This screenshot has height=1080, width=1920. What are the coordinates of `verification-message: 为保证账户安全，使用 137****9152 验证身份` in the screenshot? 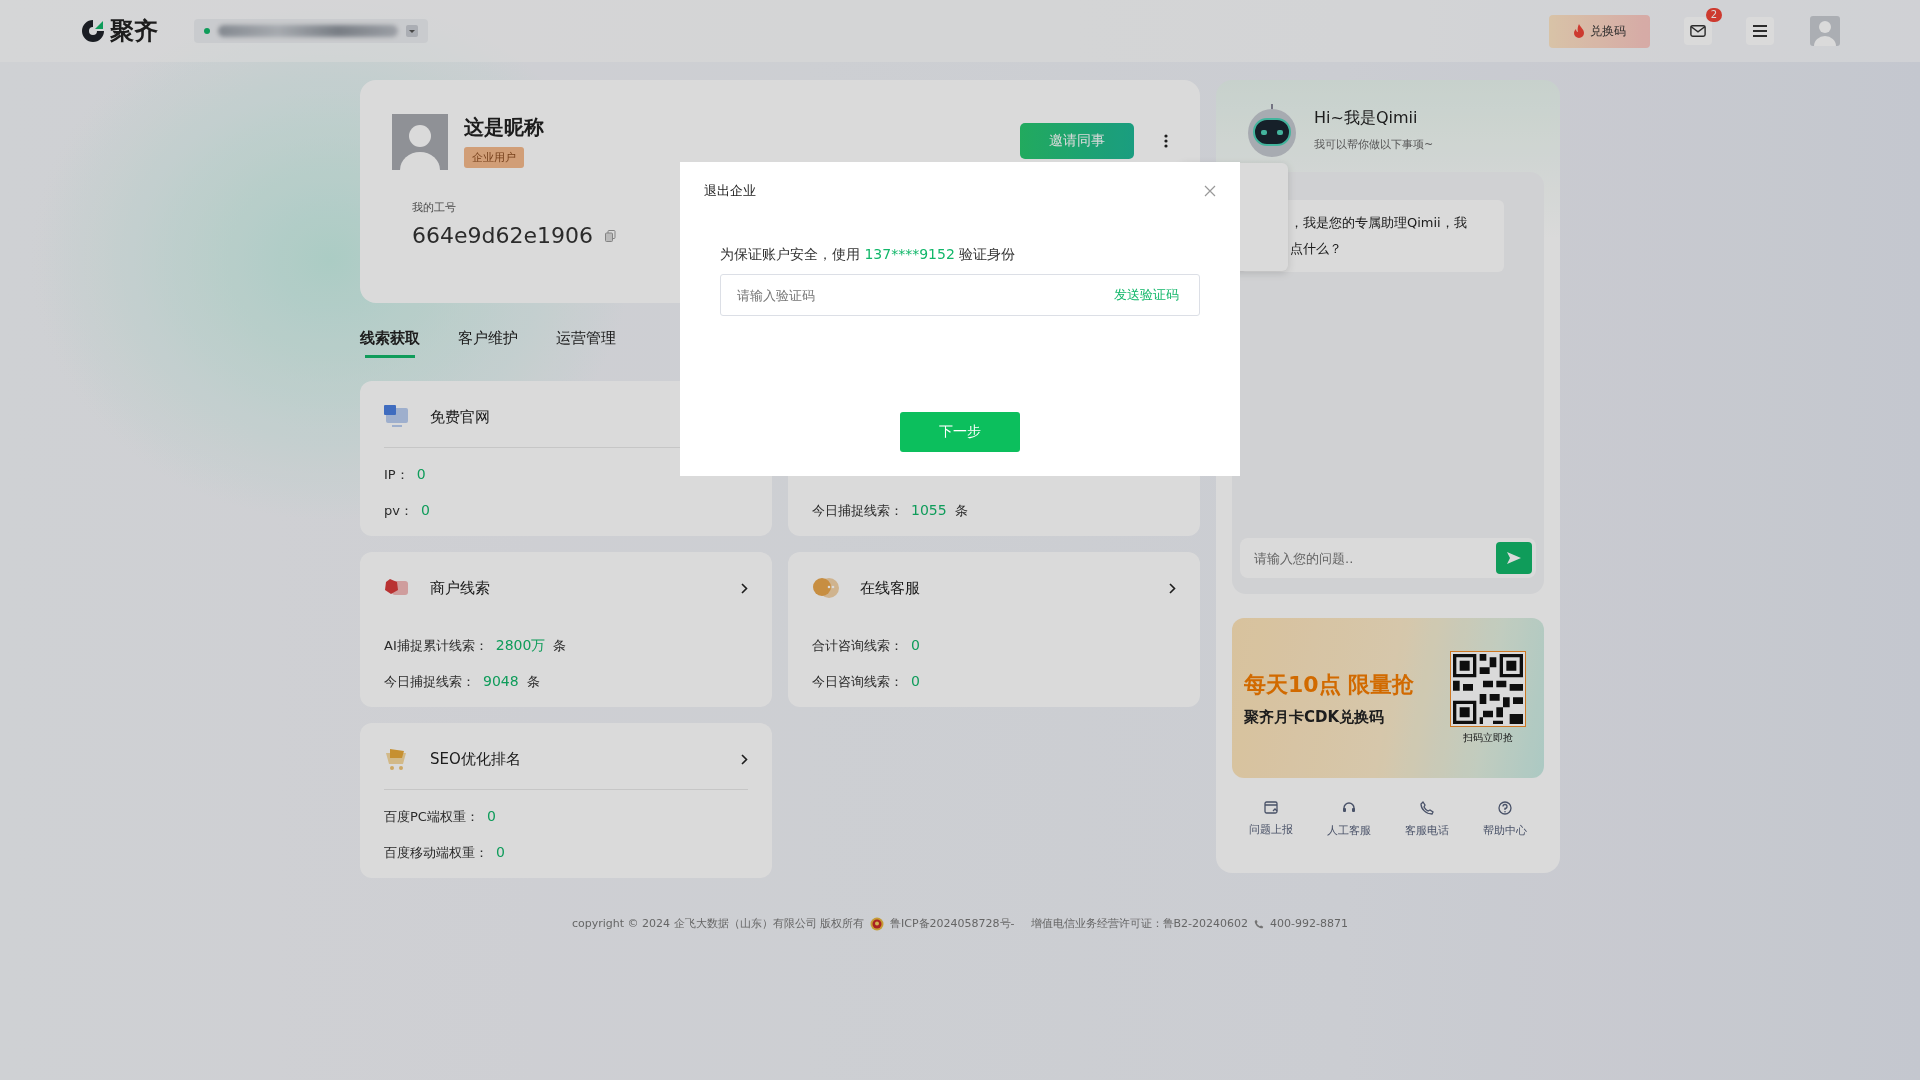 It's located at (868, 255).